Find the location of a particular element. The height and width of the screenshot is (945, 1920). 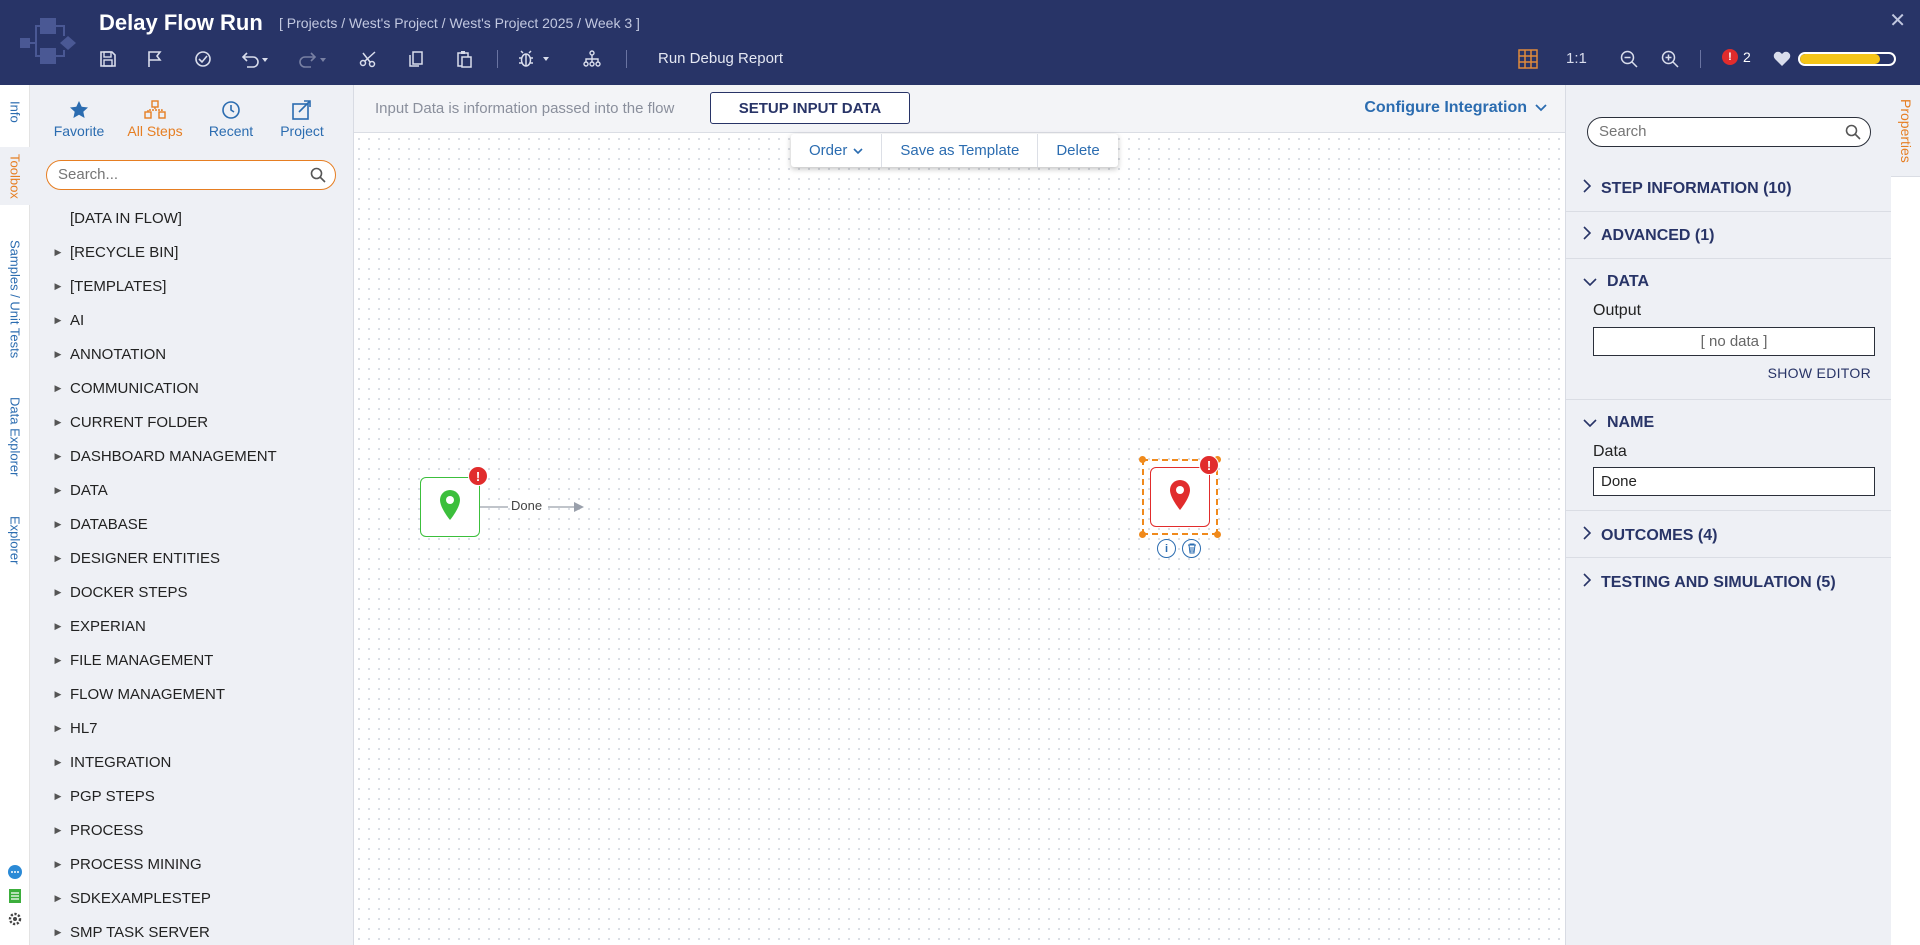

end-step-node is located at coordinates (1180, 497).